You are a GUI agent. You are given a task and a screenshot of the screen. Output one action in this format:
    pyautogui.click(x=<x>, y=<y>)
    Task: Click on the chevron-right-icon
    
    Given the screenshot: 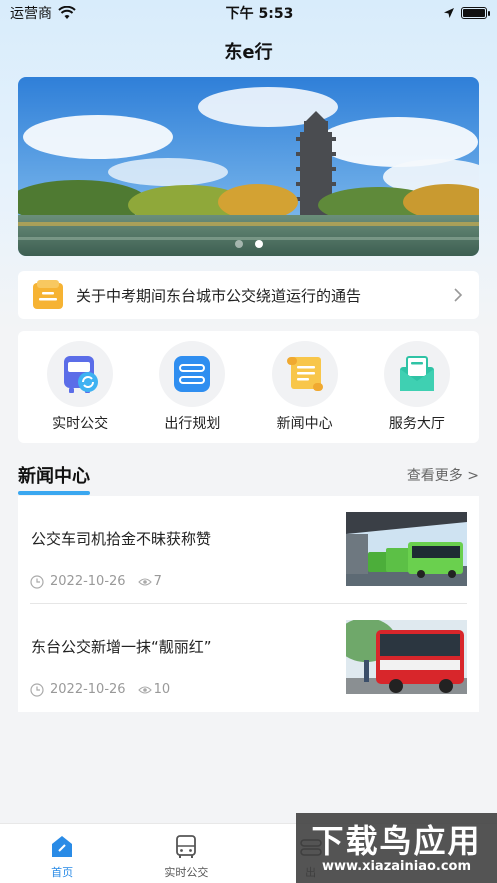 What is the action you would take?
    pyautogui.click(x=458, y=295)
    